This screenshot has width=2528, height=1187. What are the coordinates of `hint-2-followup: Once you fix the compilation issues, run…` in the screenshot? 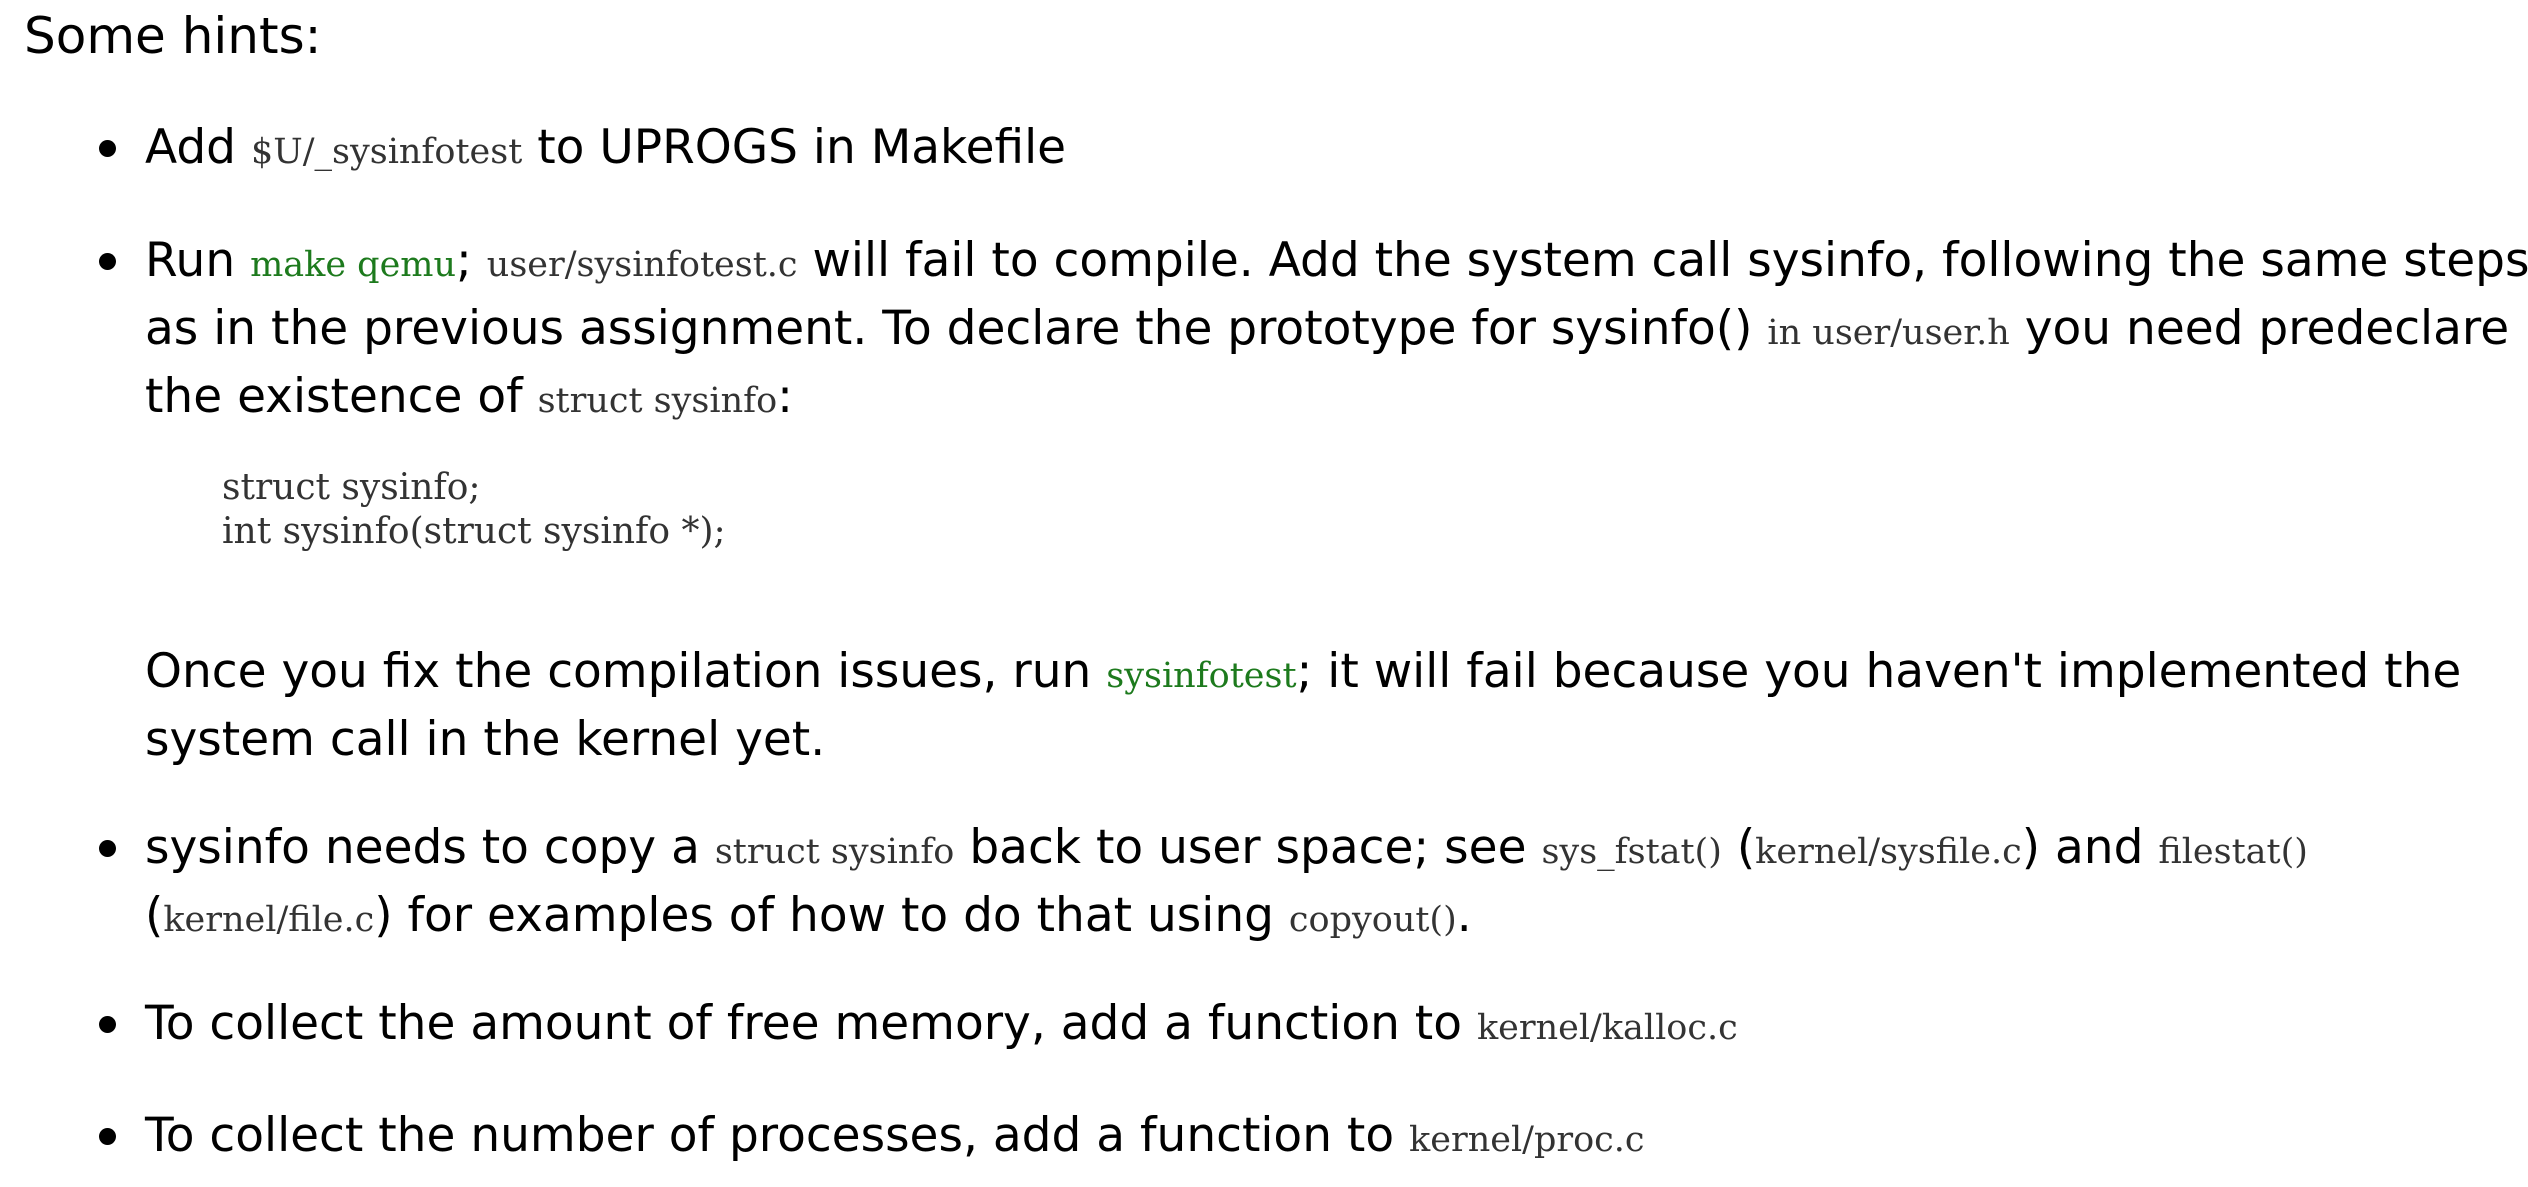 It's located at (1303, 706).